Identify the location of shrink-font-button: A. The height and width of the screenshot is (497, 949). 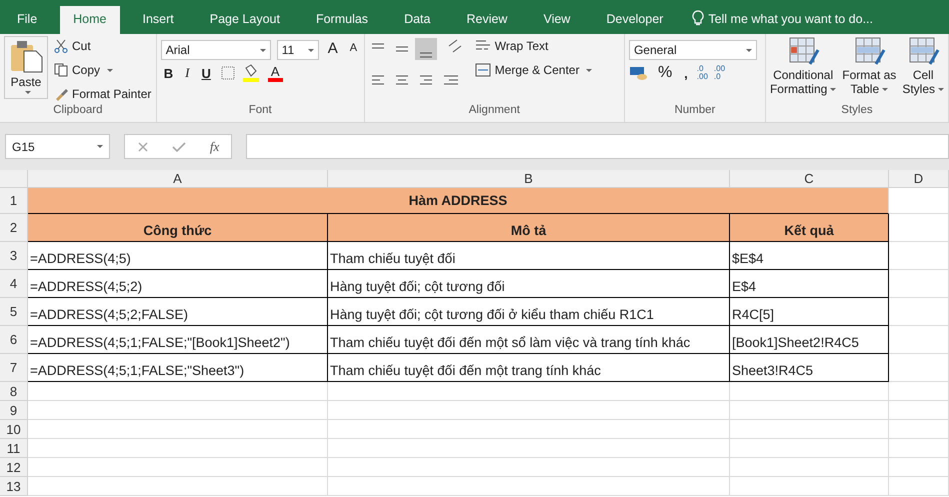
(353, 48).